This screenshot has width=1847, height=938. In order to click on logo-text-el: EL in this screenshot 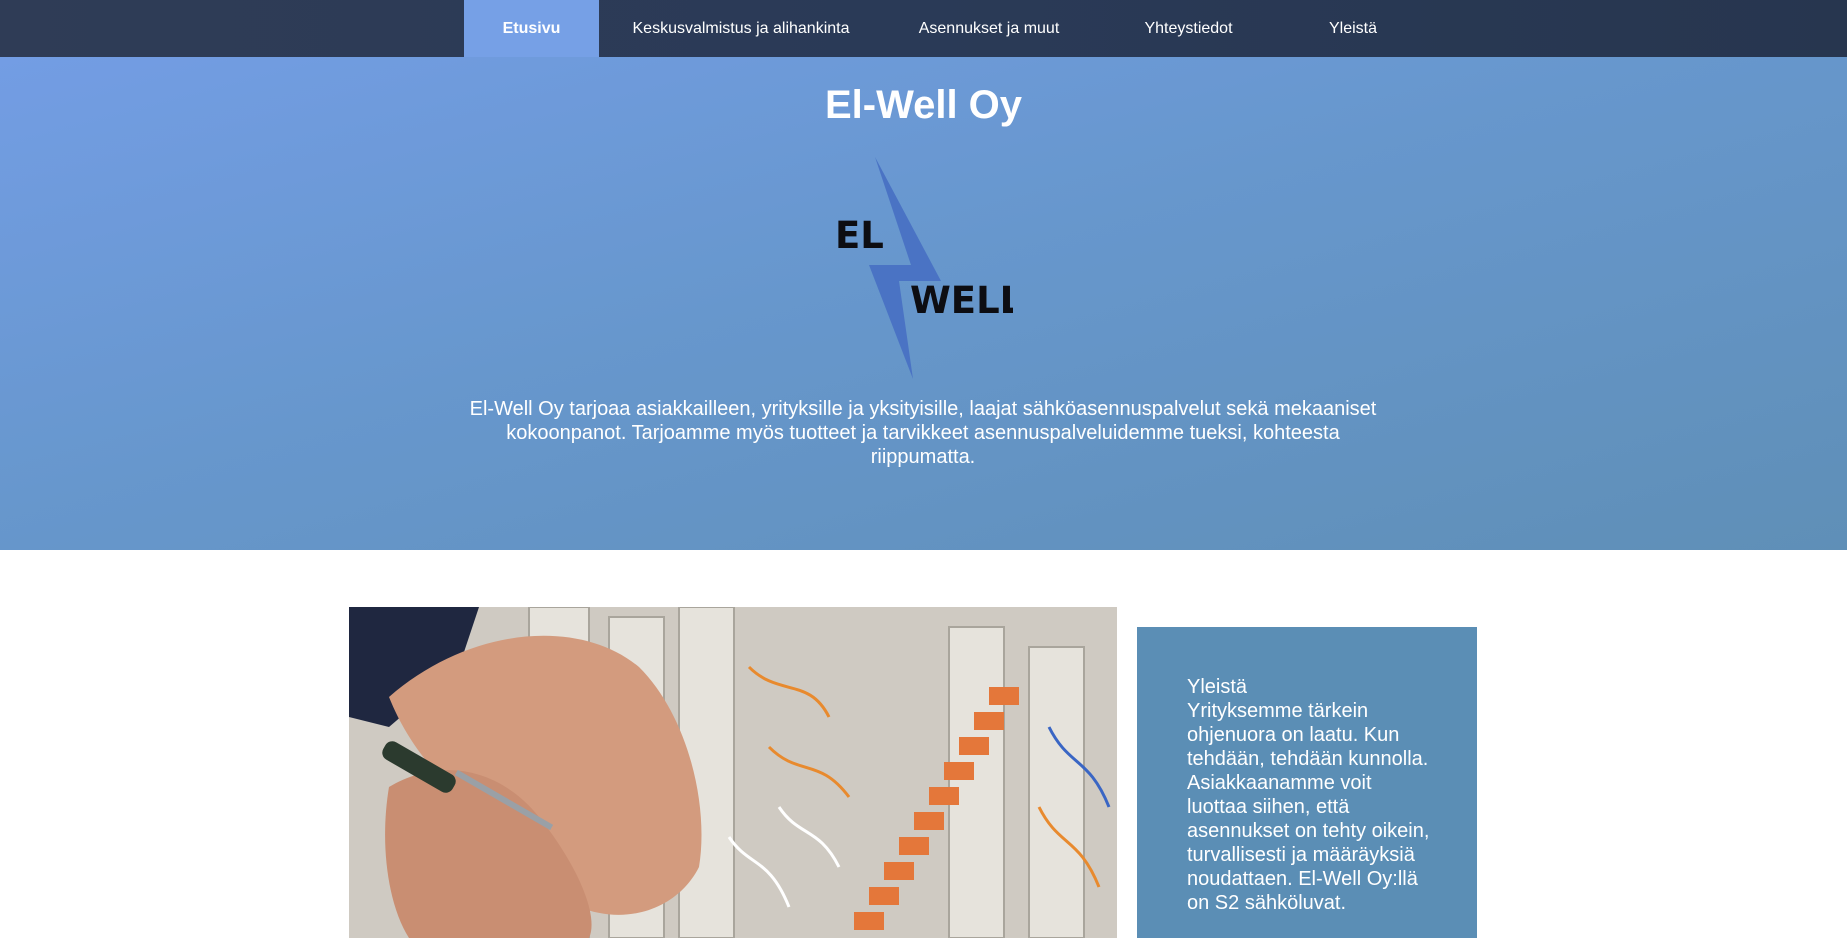, I will do `click(859, 235)`.